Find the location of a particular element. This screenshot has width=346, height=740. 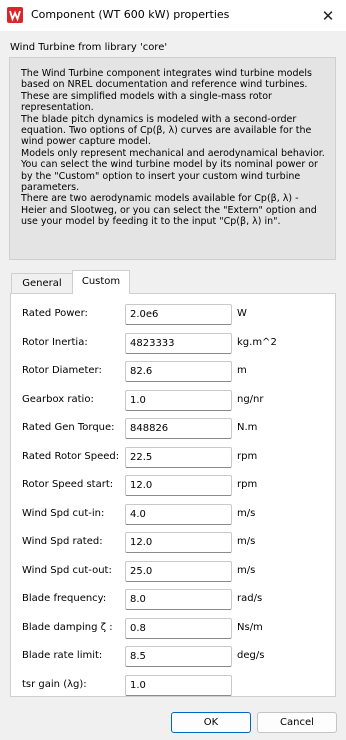

param-unit: deg/s is located at coordinates (251, 655).